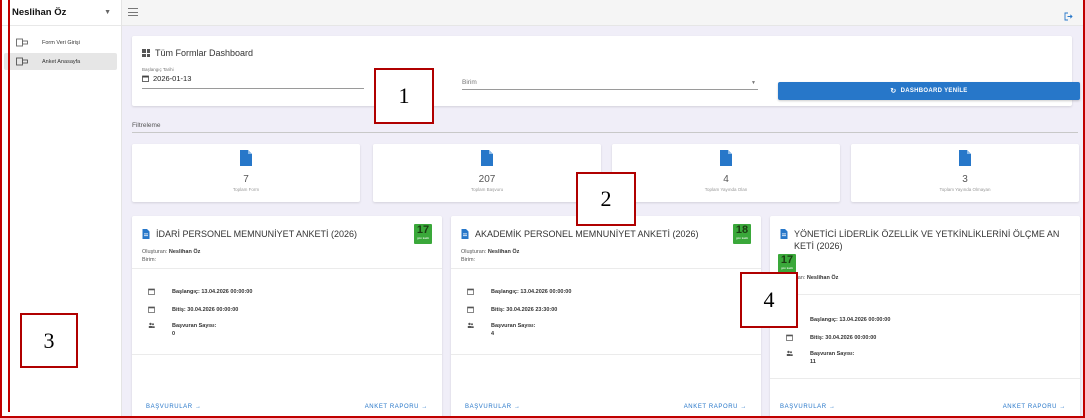 The width and height of the screenshot is (1085, 418). Describe the element at coordinates (246, 189) in the screenshot. I see `stat-caption: Toplam Form` at that location.